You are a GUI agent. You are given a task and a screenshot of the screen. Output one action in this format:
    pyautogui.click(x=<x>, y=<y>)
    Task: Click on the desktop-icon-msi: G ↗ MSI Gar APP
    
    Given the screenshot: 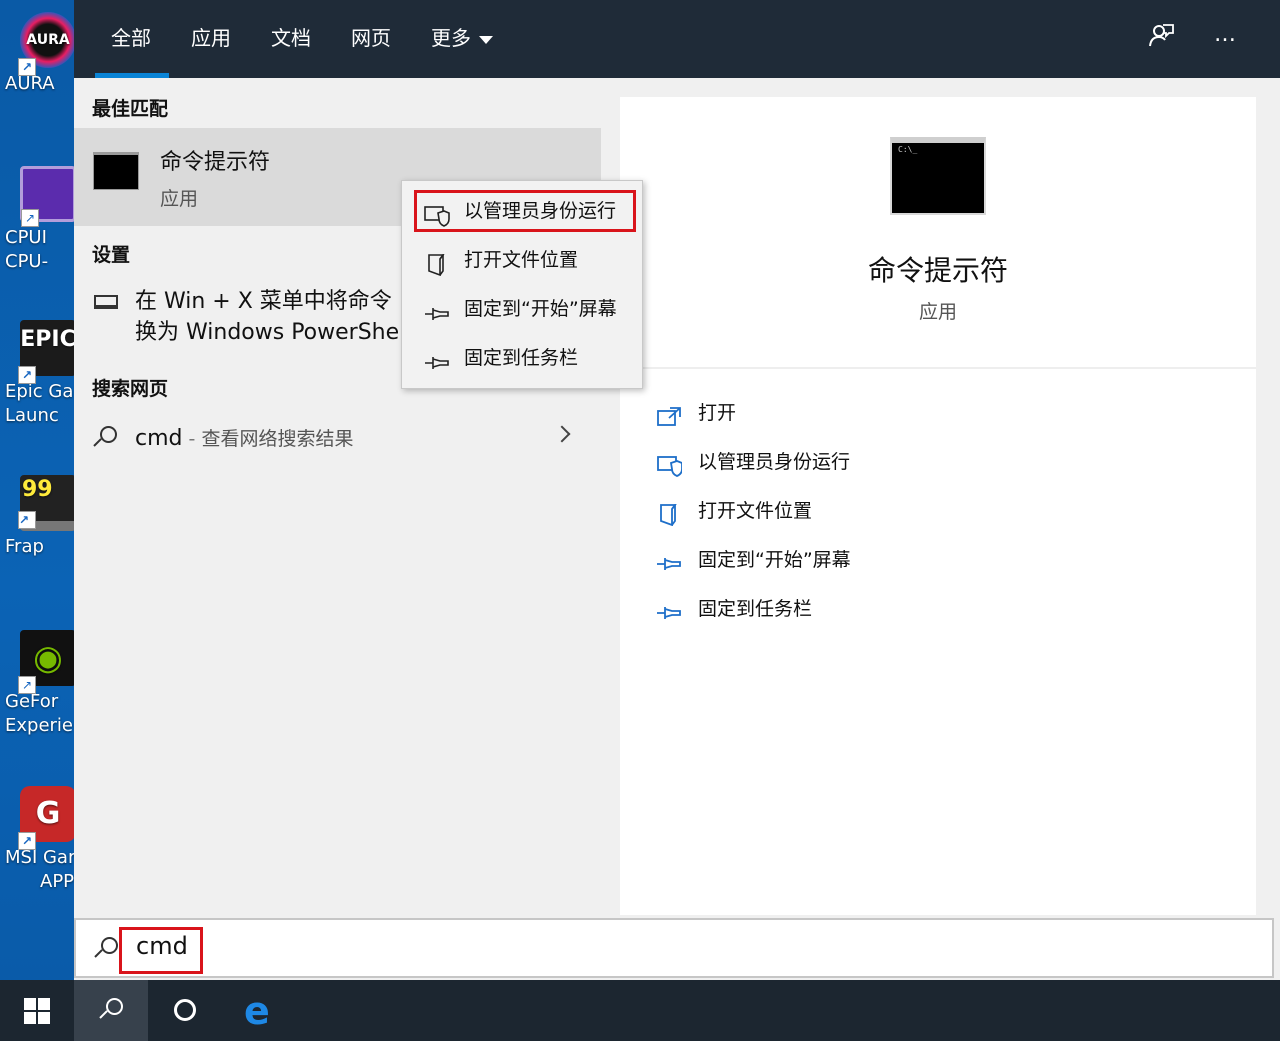 What is the action you would take?
    pyautogui.click(x=37, y=840)
    